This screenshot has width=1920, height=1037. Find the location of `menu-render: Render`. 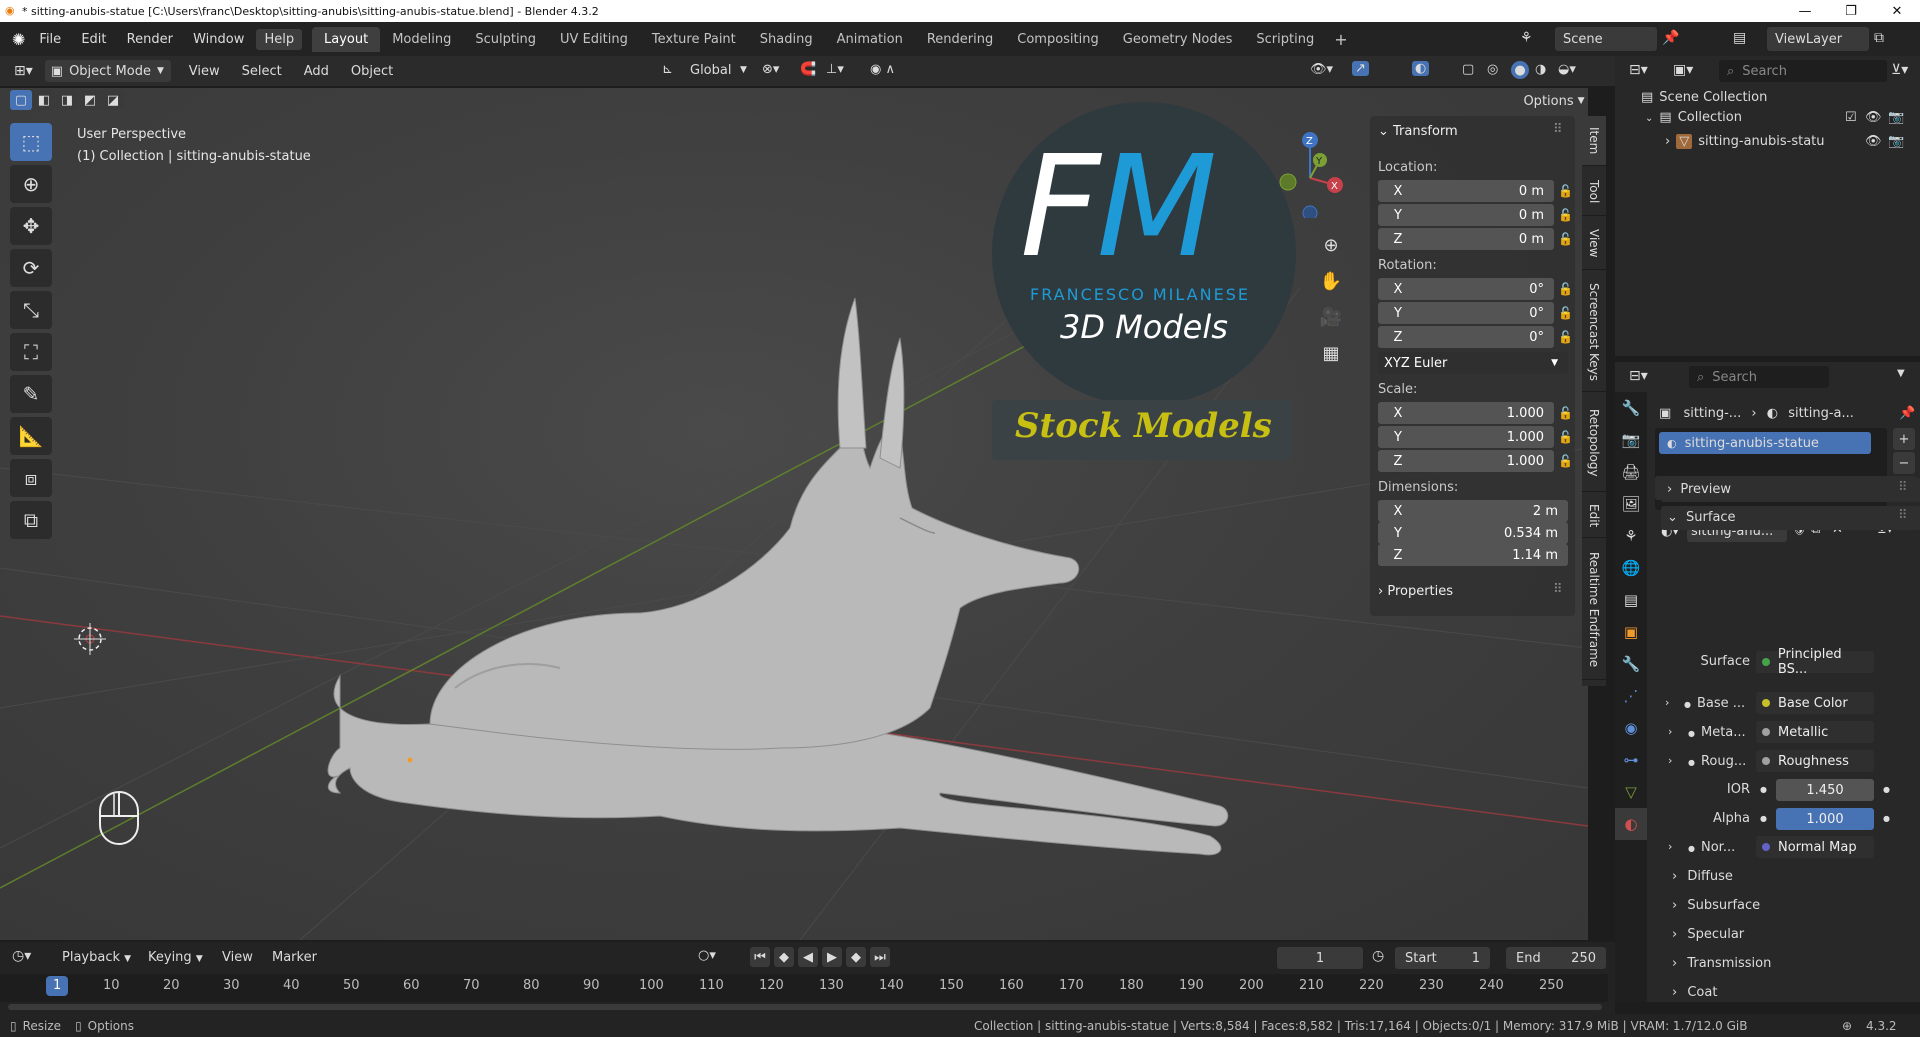

menu-render: Render is located at coordinates (150, 39).